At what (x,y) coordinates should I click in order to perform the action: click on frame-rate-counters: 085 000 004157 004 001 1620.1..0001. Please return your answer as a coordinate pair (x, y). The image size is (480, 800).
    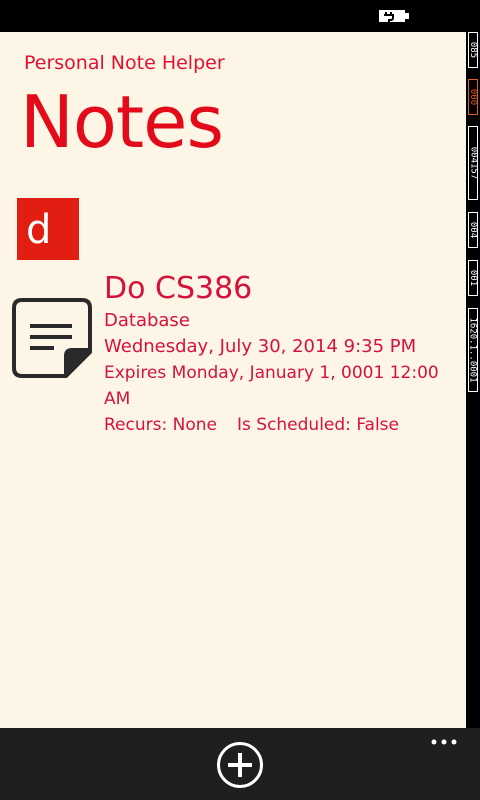
    Looking at the image, I should click on (473, 380).